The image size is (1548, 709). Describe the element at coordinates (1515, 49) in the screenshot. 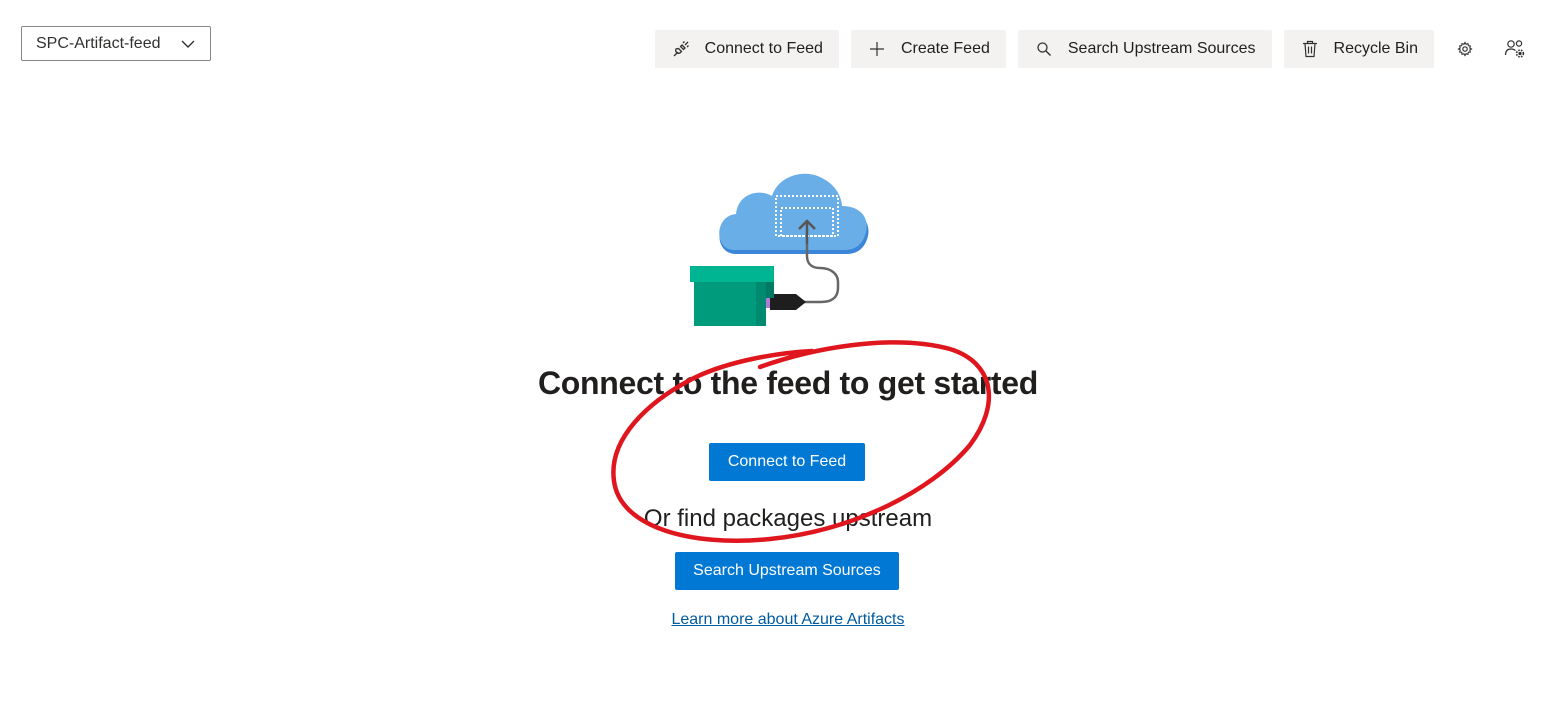

I see `user-settings-icon` at that location.